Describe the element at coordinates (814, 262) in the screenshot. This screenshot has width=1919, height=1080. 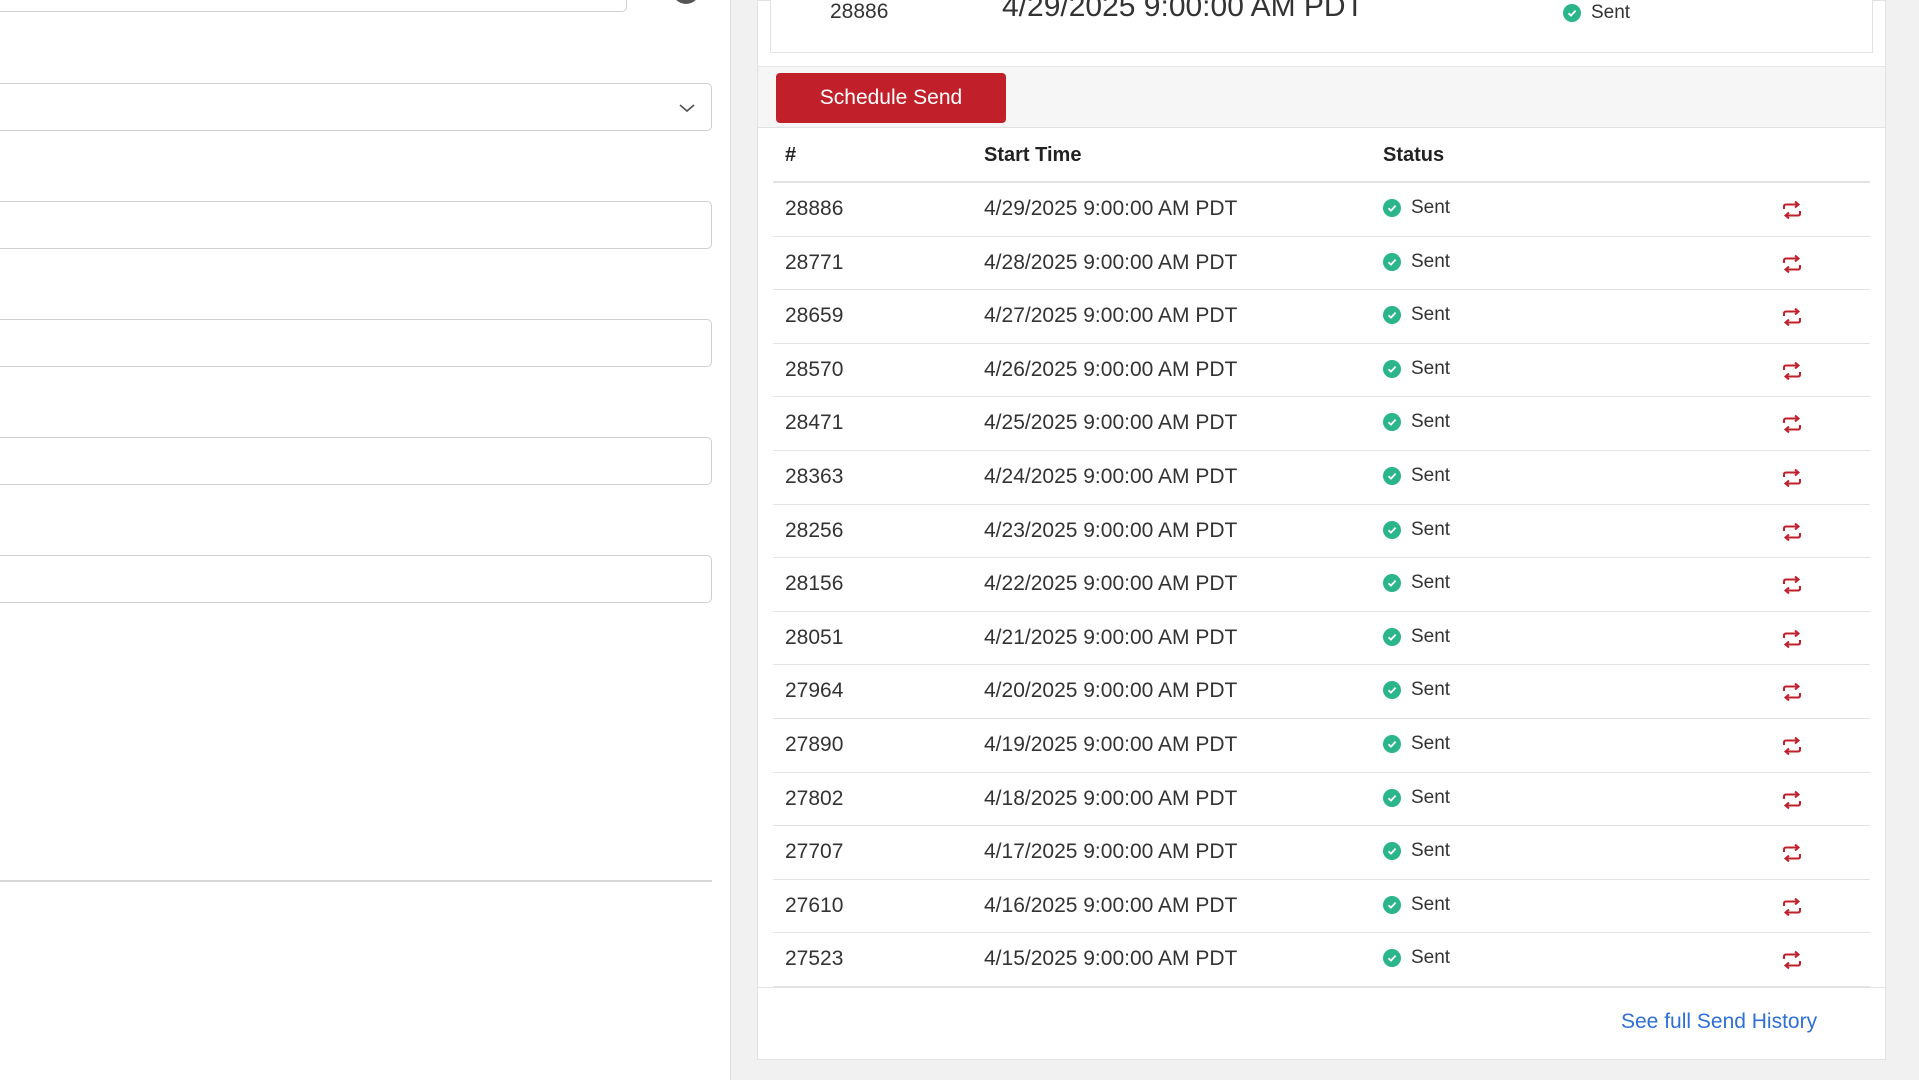
I see `send-number: 28771` at that location.